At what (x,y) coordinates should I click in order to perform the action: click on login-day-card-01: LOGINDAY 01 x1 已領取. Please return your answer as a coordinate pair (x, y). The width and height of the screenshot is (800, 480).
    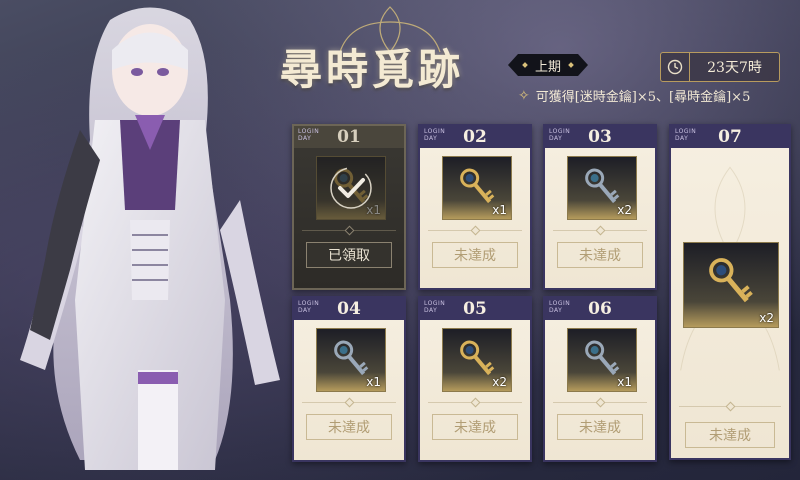
    Looking at the image, I should click on (349, 207).